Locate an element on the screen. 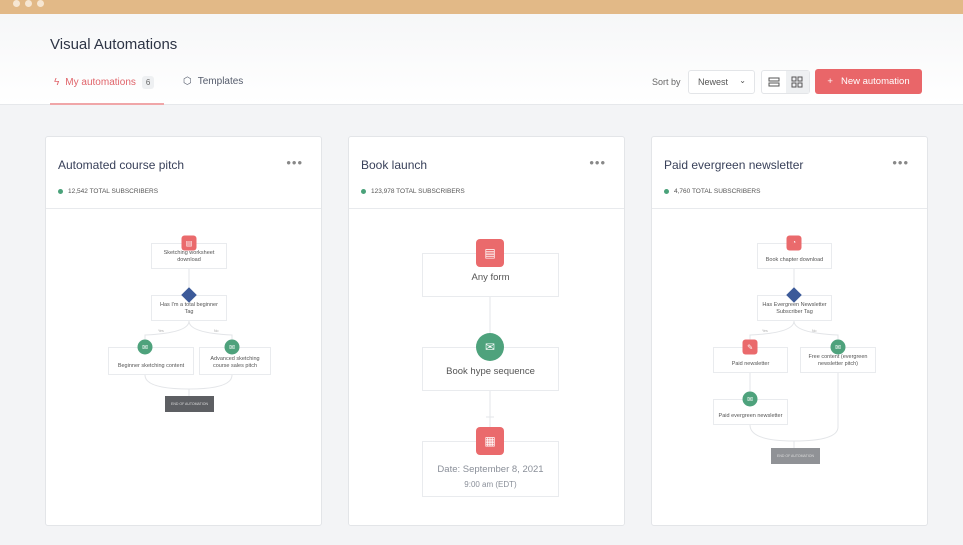 This screenshot has width=963, height=545. sort-select: Newest ⌄ is located at coordinates (721, 82).